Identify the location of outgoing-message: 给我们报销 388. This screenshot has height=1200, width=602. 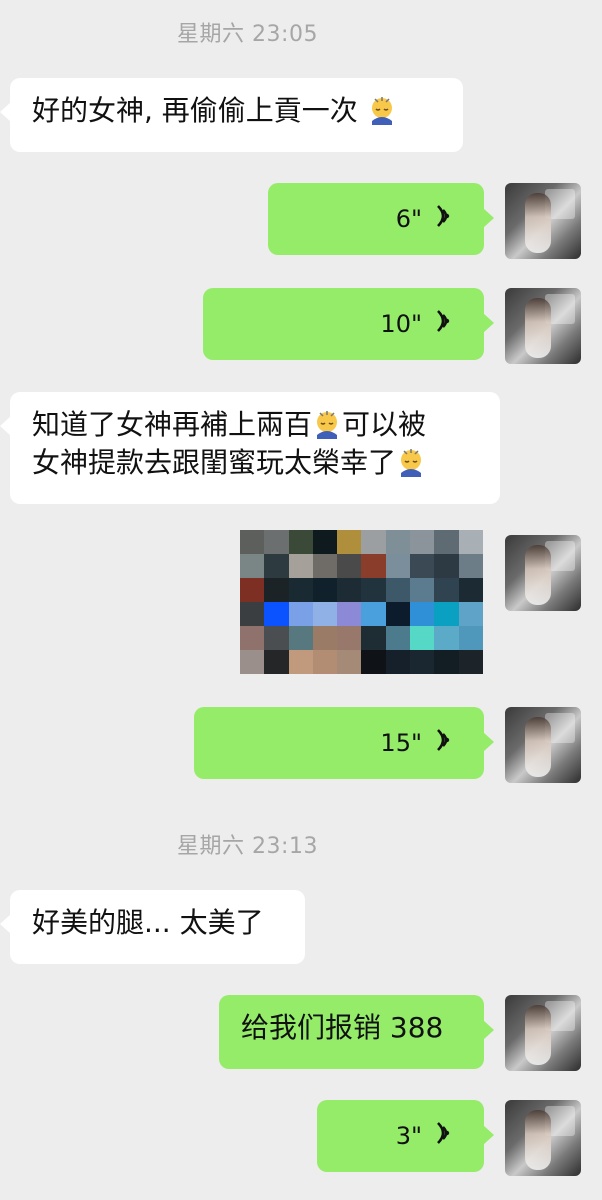
(356, 1032).